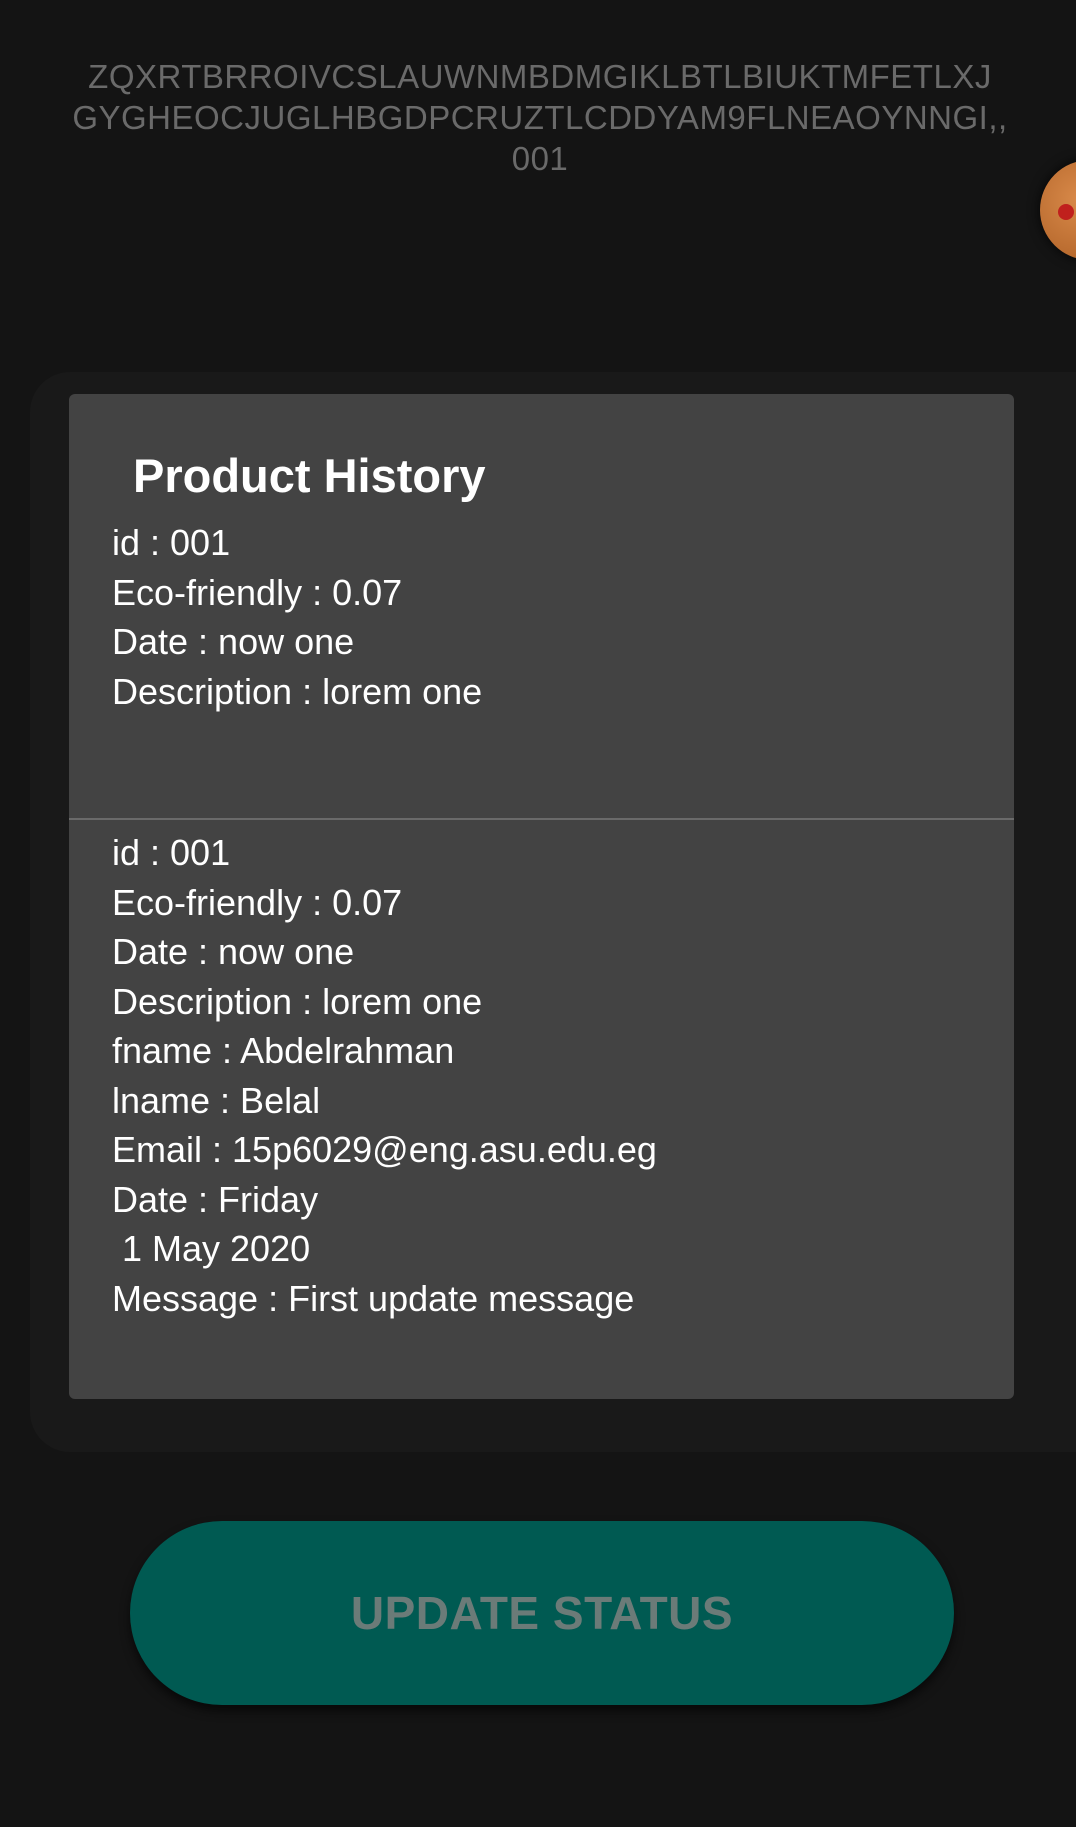 The width and height of the screenshot is (1076, 1827). What do you see at coordinates (216, 1100) in the screenshot?
I see `record-lname: lname : Belal` at bounding box center [216, 1100].